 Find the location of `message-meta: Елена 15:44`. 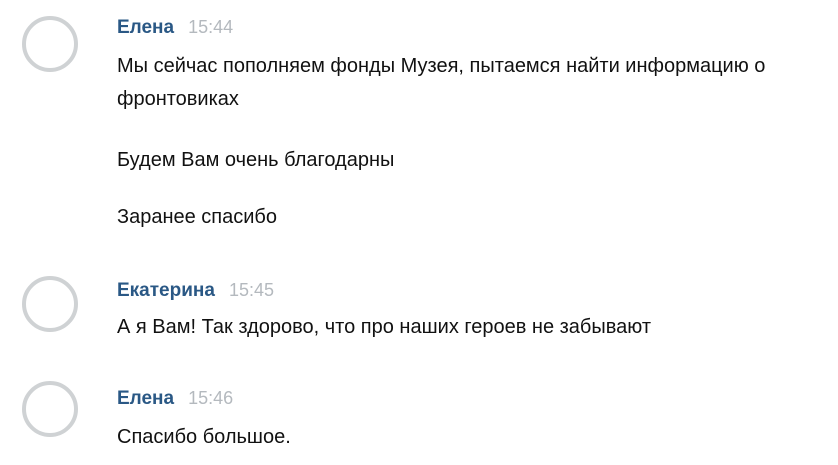

message-meta: Елена 15:44 is located at coordinates (175, 28).